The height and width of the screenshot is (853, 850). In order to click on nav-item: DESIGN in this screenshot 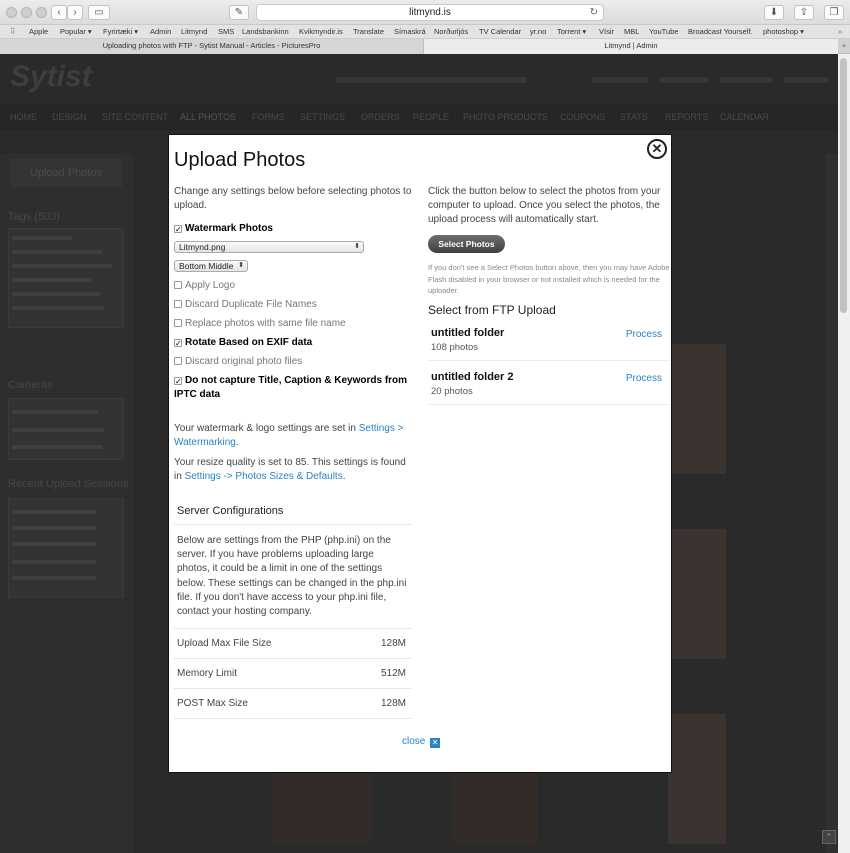, I will do `click(69, 117)`.